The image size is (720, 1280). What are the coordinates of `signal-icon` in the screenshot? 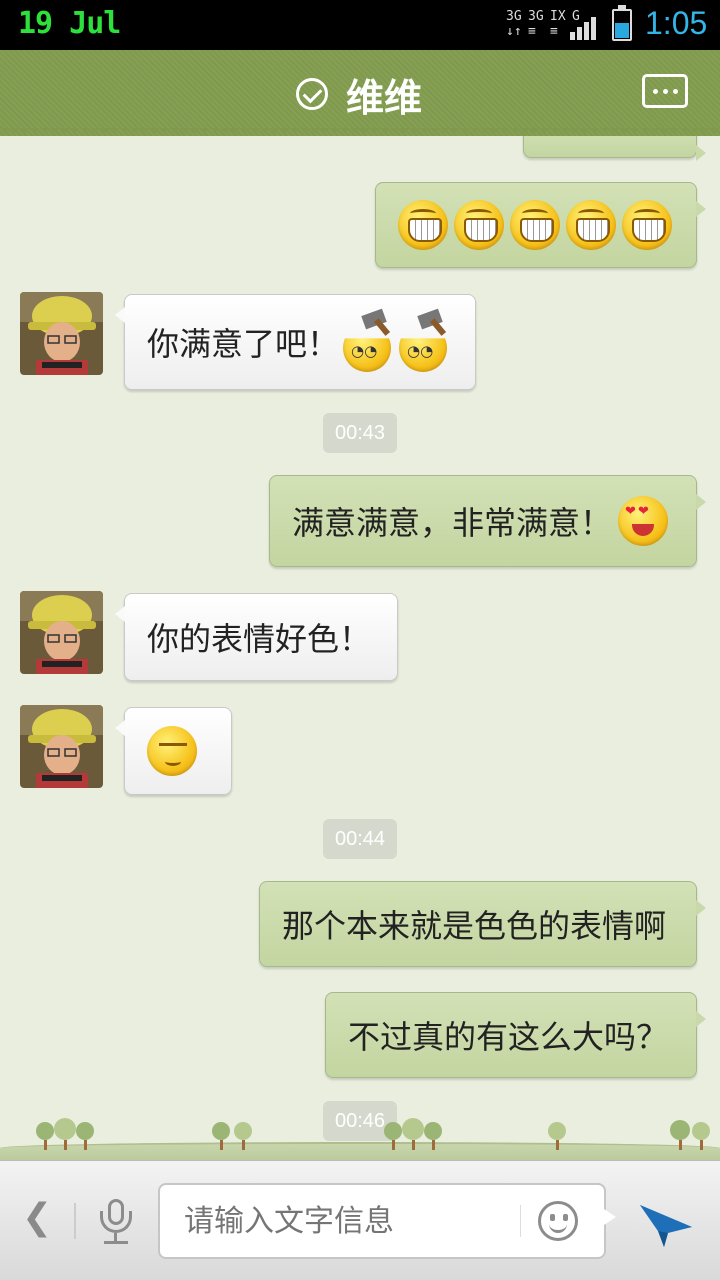 It's located at (586, 27).